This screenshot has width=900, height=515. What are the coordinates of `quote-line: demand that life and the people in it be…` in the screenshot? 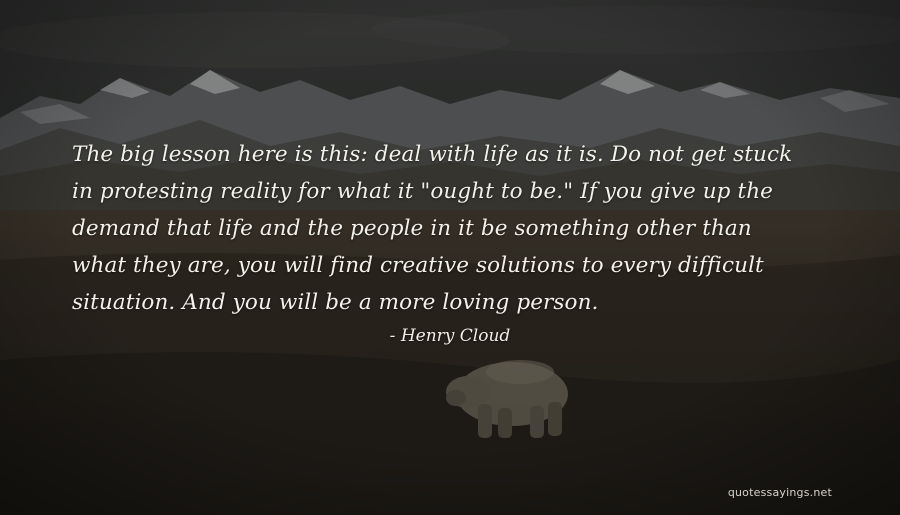 It's located at (412, 228).